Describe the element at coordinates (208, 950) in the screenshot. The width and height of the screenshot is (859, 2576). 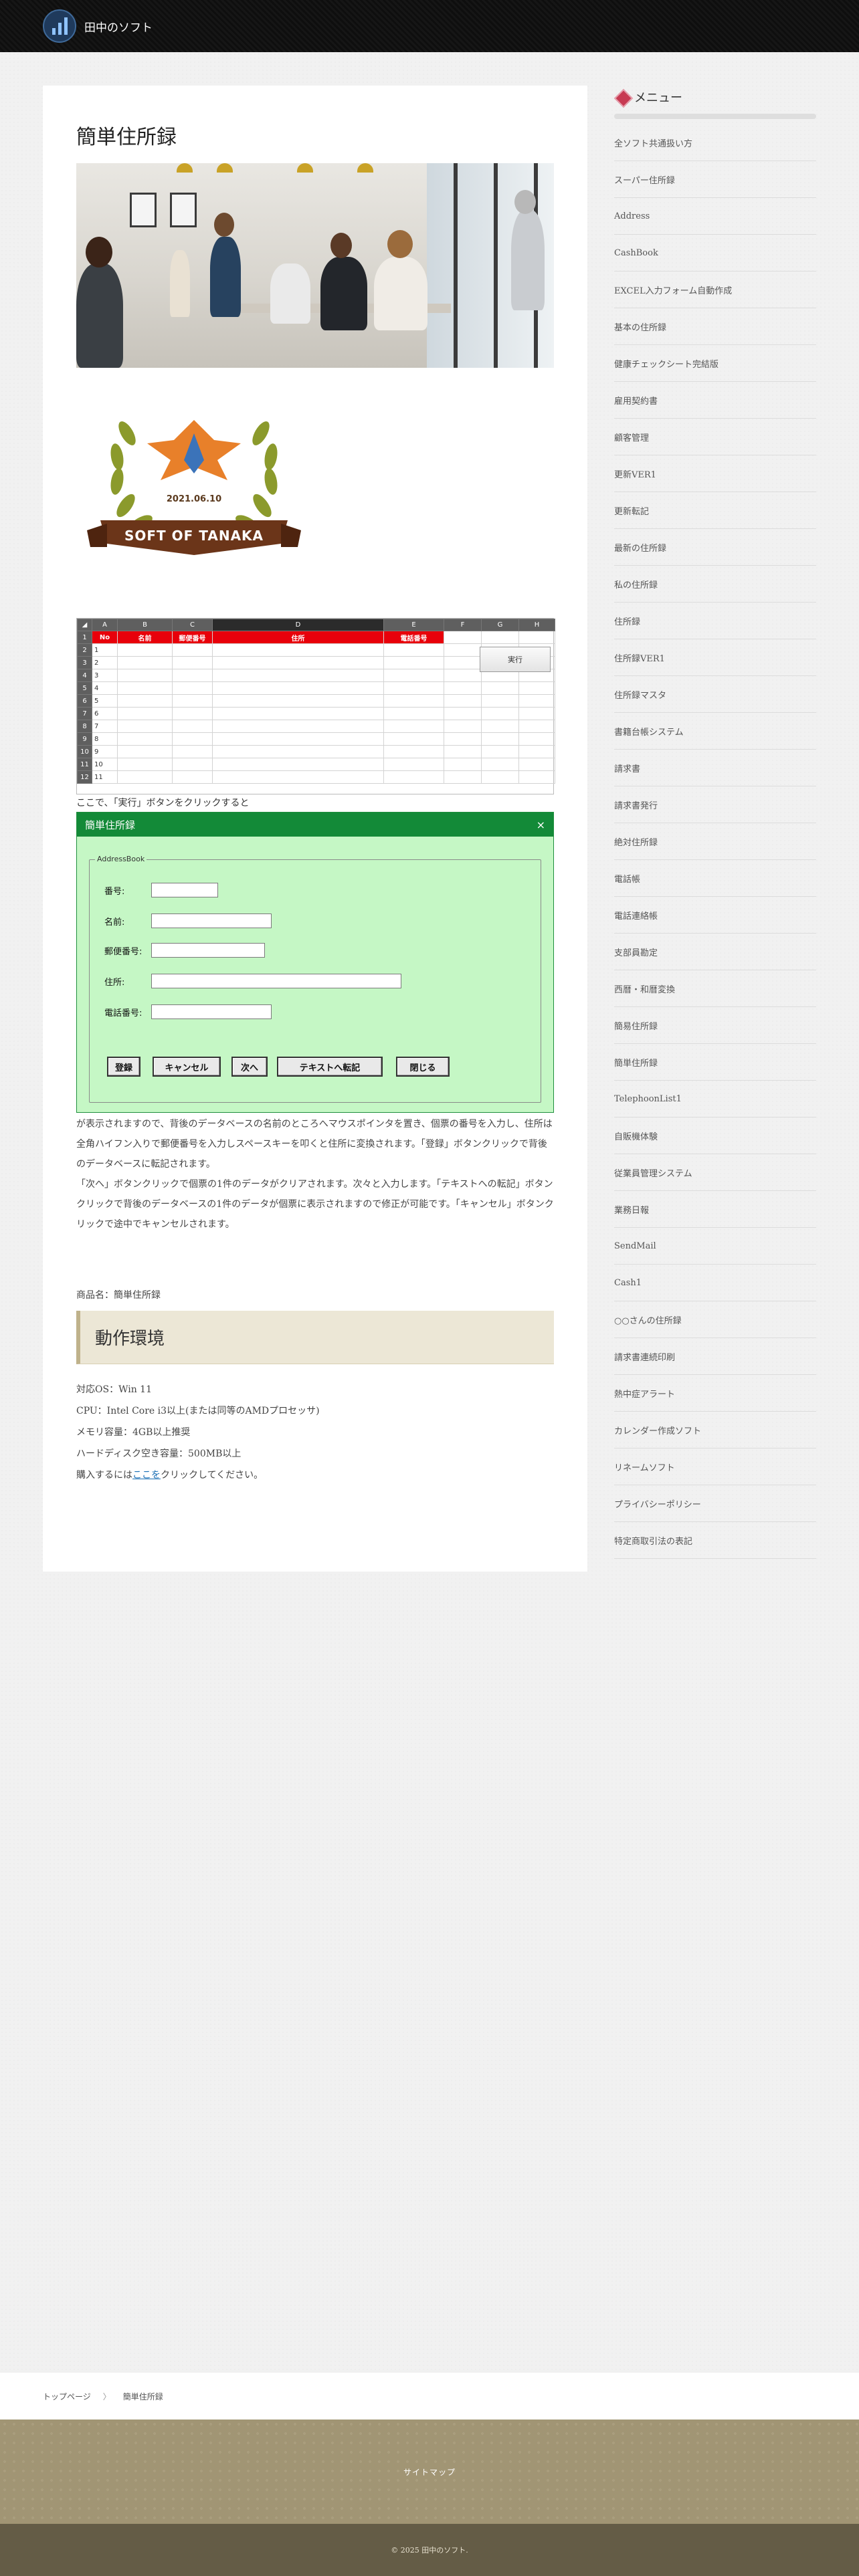
I see `postal-field` at that location.